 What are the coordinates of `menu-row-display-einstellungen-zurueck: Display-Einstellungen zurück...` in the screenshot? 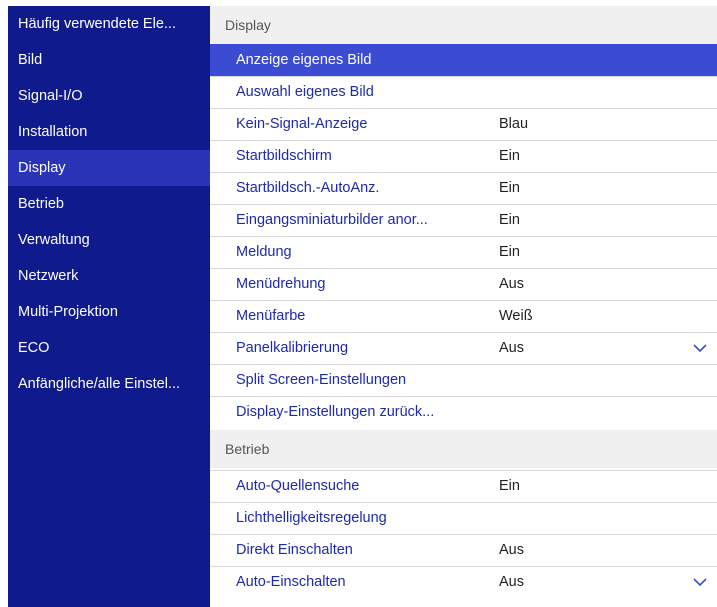 It's located at (463, 412).